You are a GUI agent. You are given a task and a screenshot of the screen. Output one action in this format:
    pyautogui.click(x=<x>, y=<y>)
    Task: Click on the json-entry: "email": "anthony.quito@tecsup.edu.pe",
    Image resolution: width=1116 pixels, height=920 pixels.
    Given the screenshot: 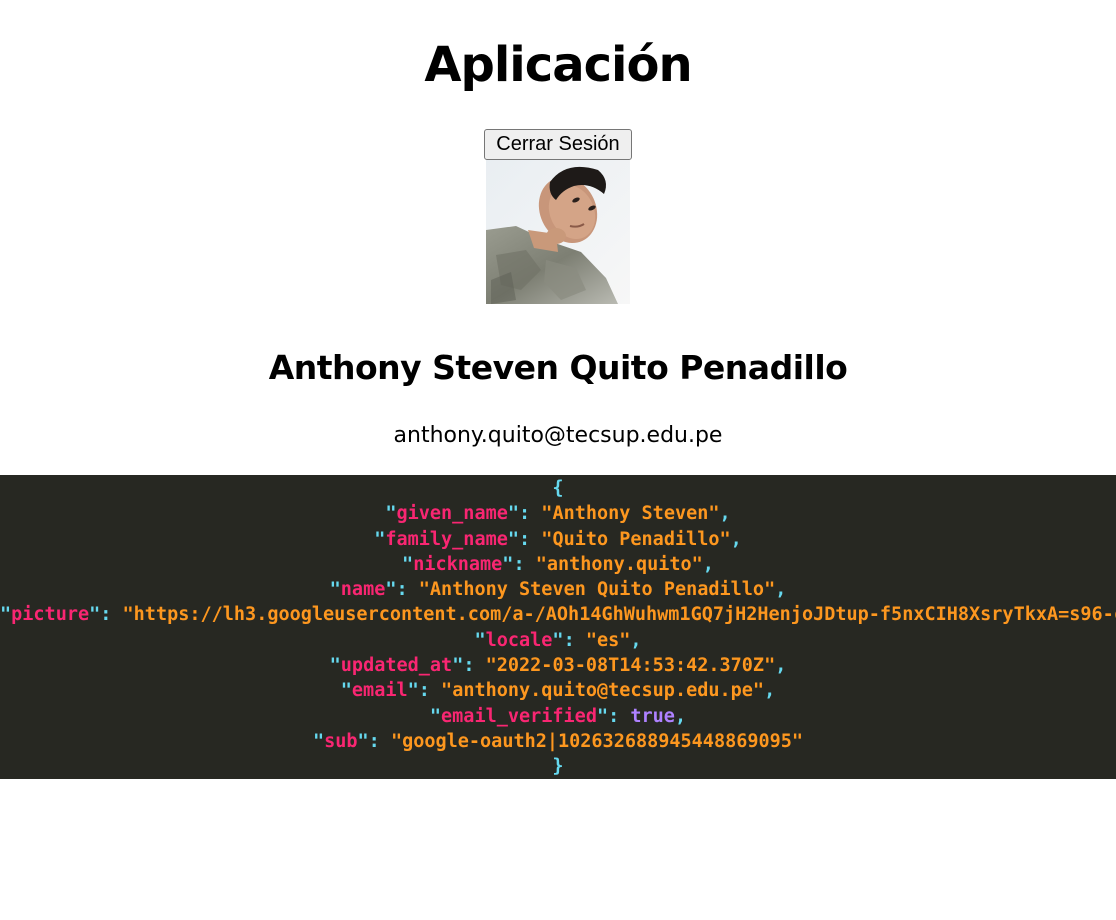 What is the action you would take?
    pyautogui.click(x=558, y=690)
    